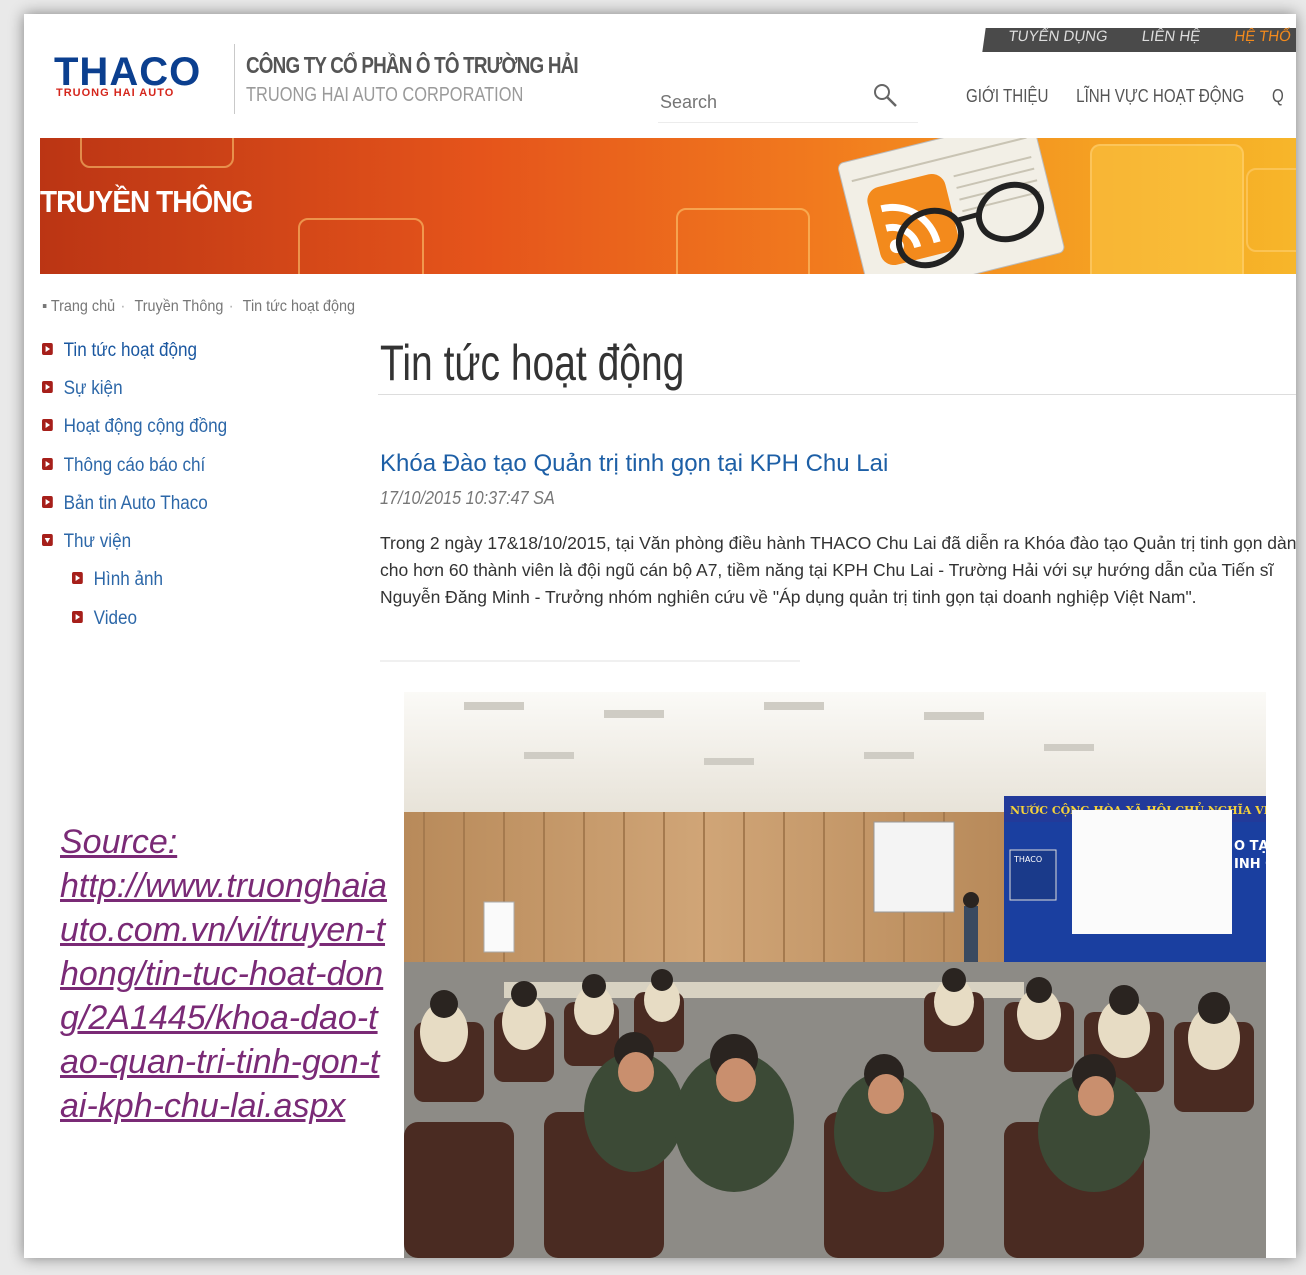  Describe the element at coordinates (178, 306) in the screenshot. I see `breadcrumb-media: Truyền Thông` at that location.